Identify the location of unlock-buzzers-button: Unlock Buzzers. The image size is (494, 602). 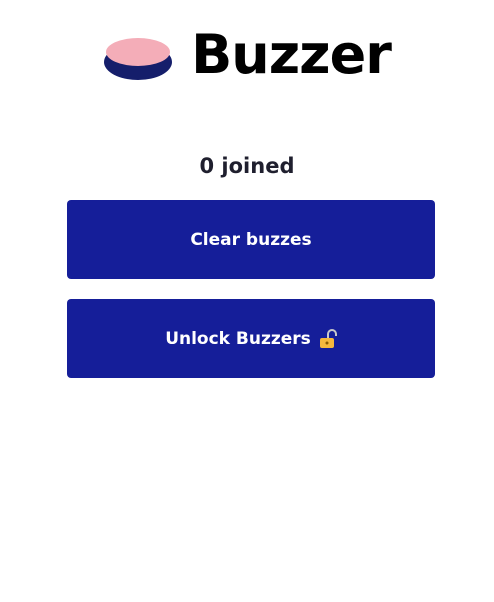
(251, 338).